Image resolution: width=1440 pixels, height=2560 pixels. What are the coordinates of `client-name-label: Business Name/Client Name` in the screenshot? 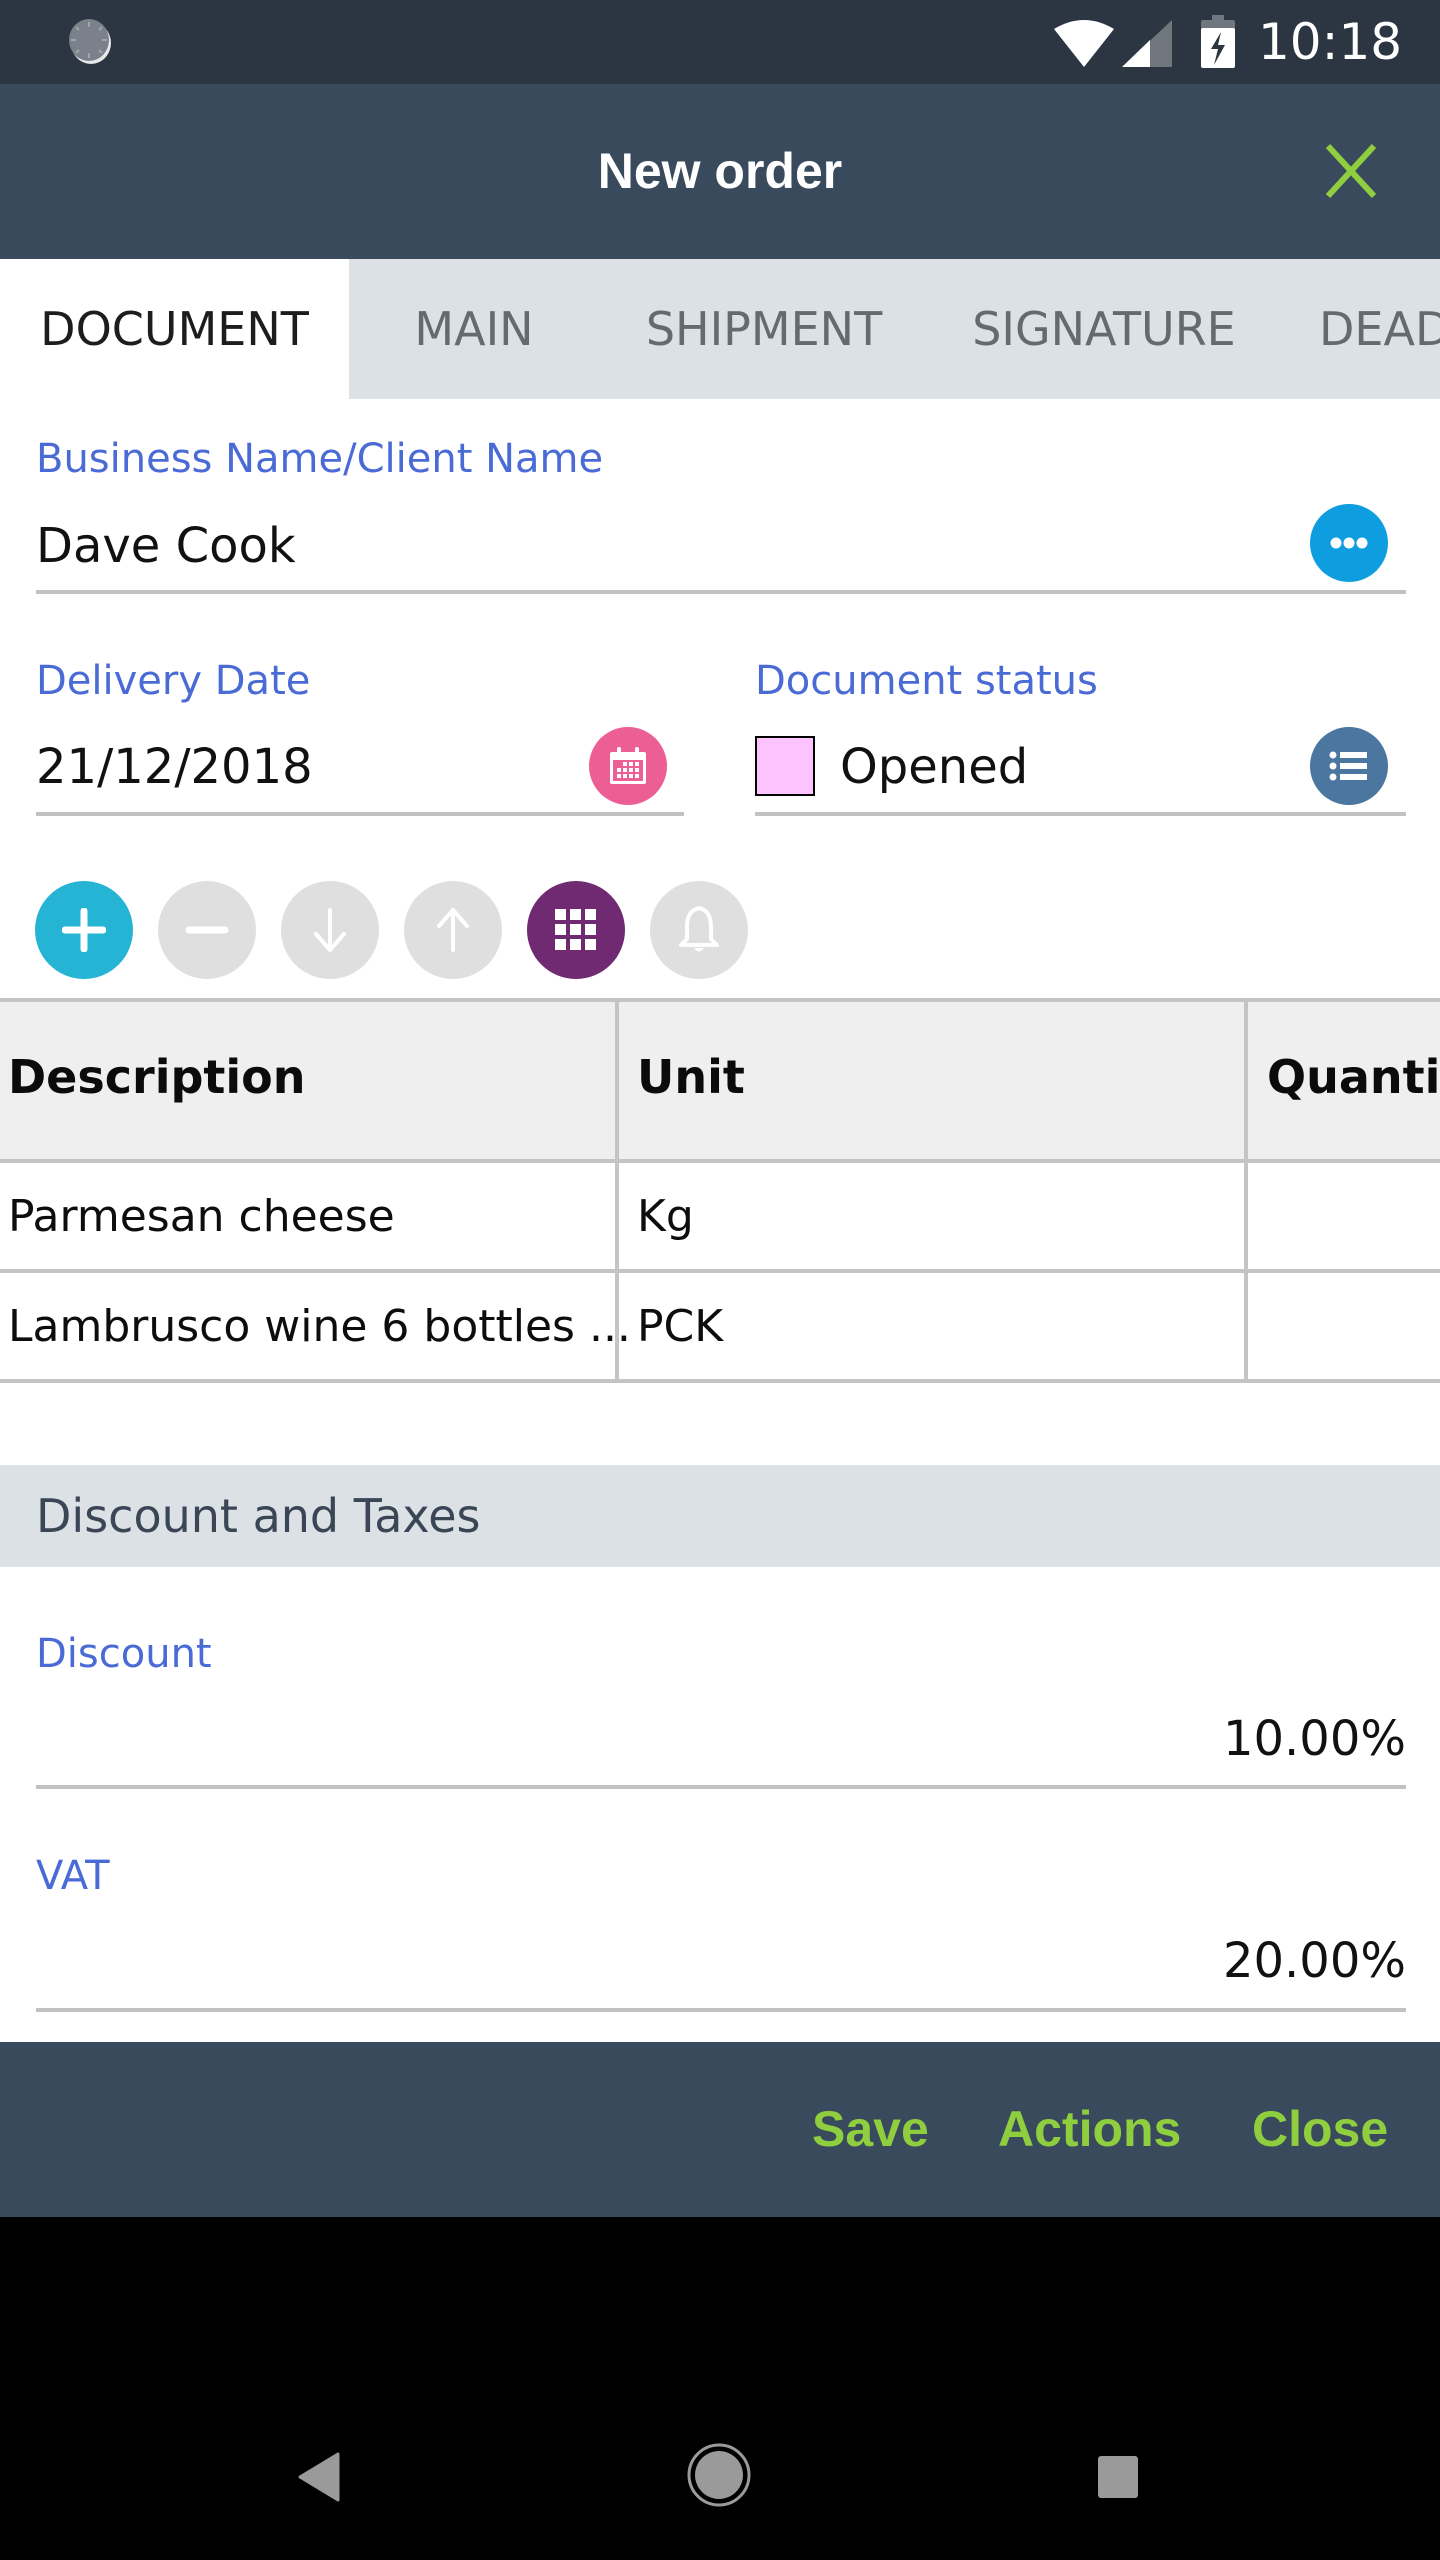 It's located at (320, 459).